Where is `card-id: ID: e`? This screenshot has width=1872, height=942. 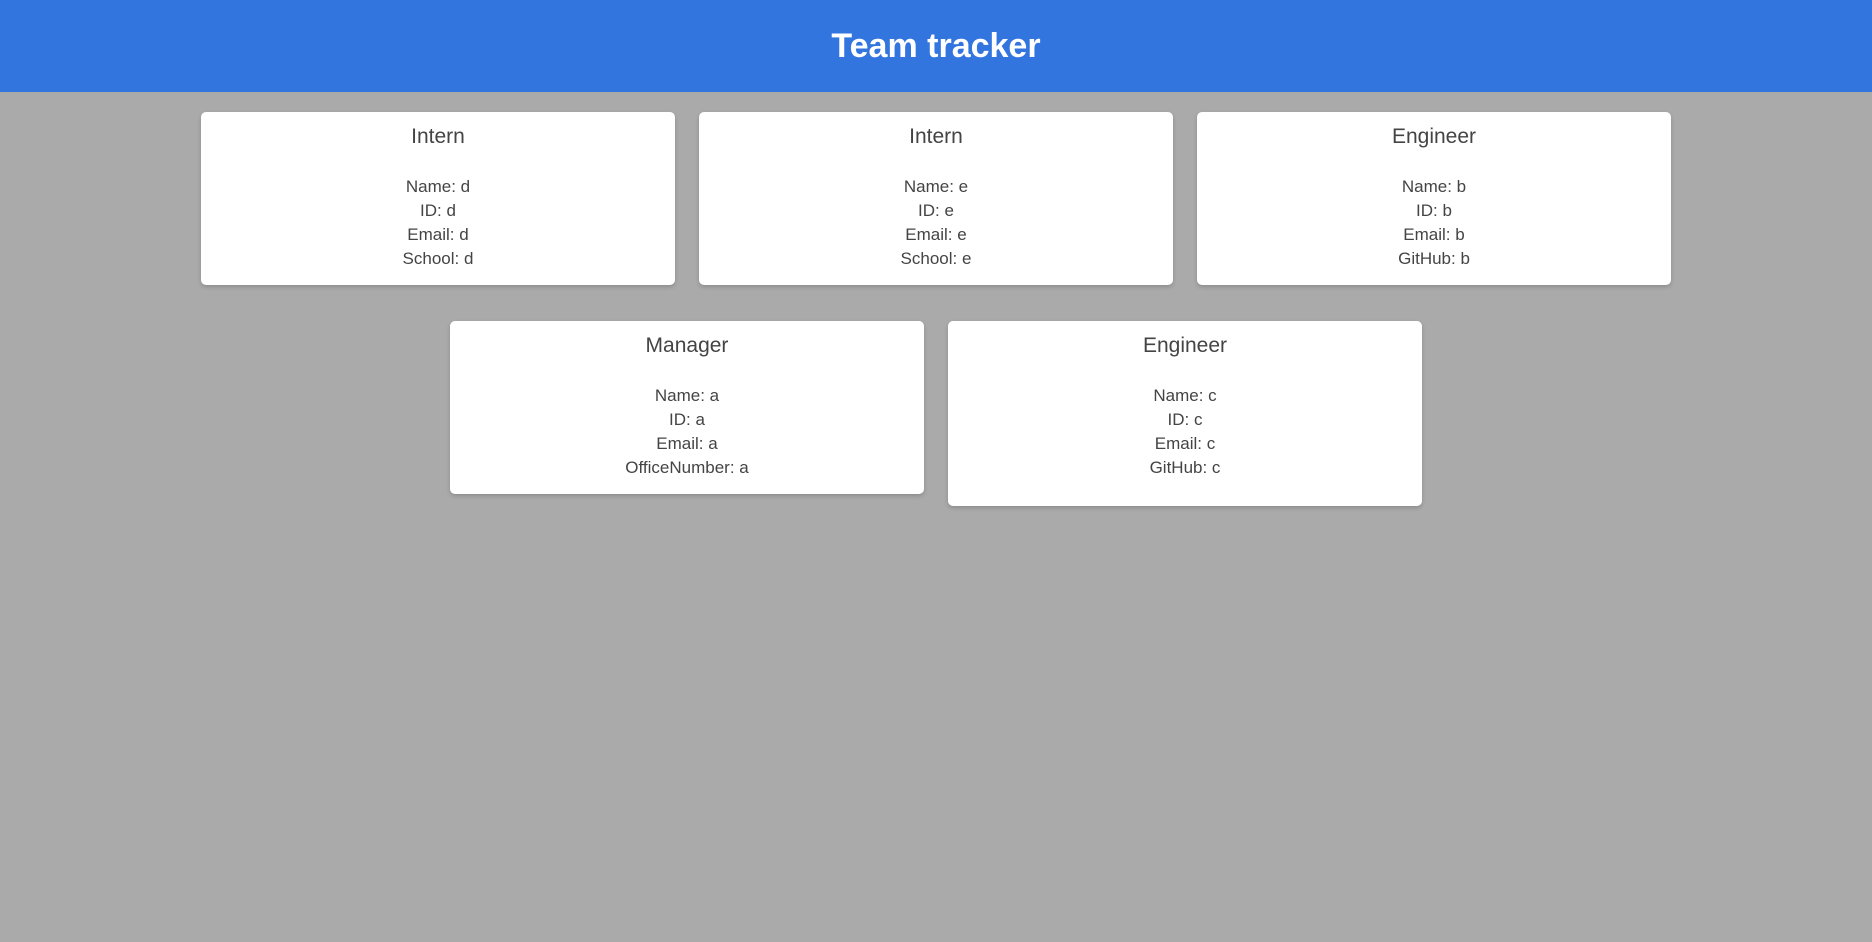
card-id: ID: e is located at coordinates (936, 210).